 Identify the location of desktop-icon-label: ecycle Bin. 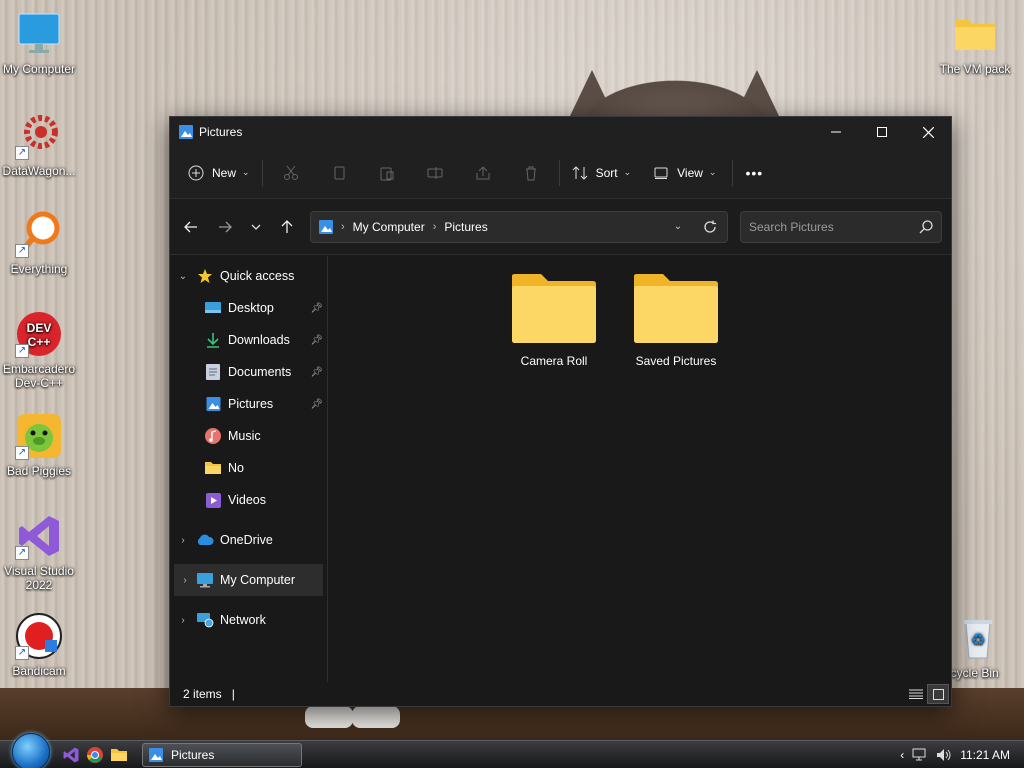
(971, 673).